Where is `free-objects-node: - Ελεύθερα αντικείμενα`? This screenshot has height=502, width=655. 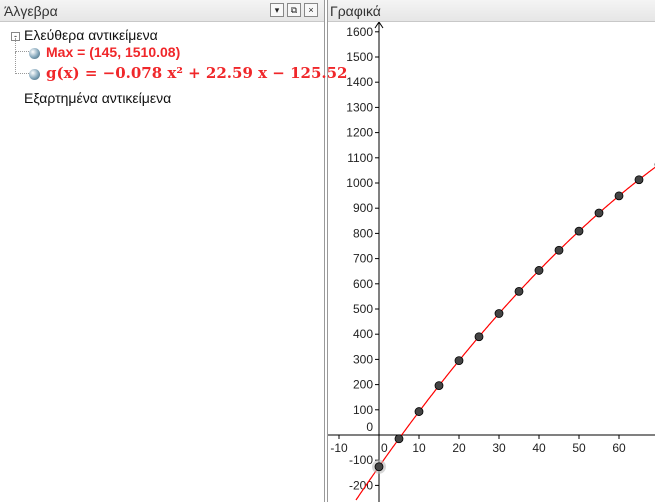
free-objects-node: - Ελεύθερα αντικείμενα is located at coordinates (84, 35).